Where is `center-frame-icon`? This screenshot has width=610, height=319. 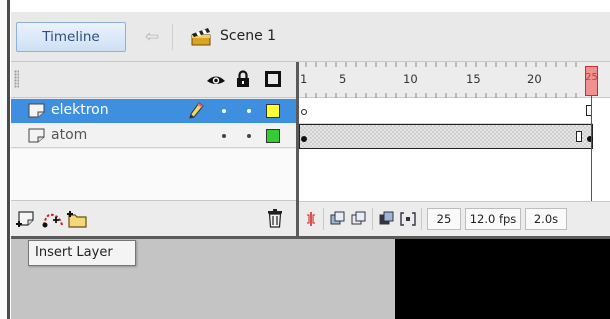 center-frame-icon is located at coordinates (311, 219).